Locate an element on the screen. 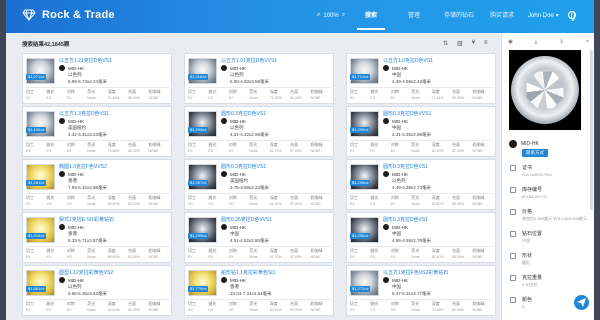 The height and width of the screenshot is (320, 600). currency-icon: ¥ is located at coordinates (473, 43).